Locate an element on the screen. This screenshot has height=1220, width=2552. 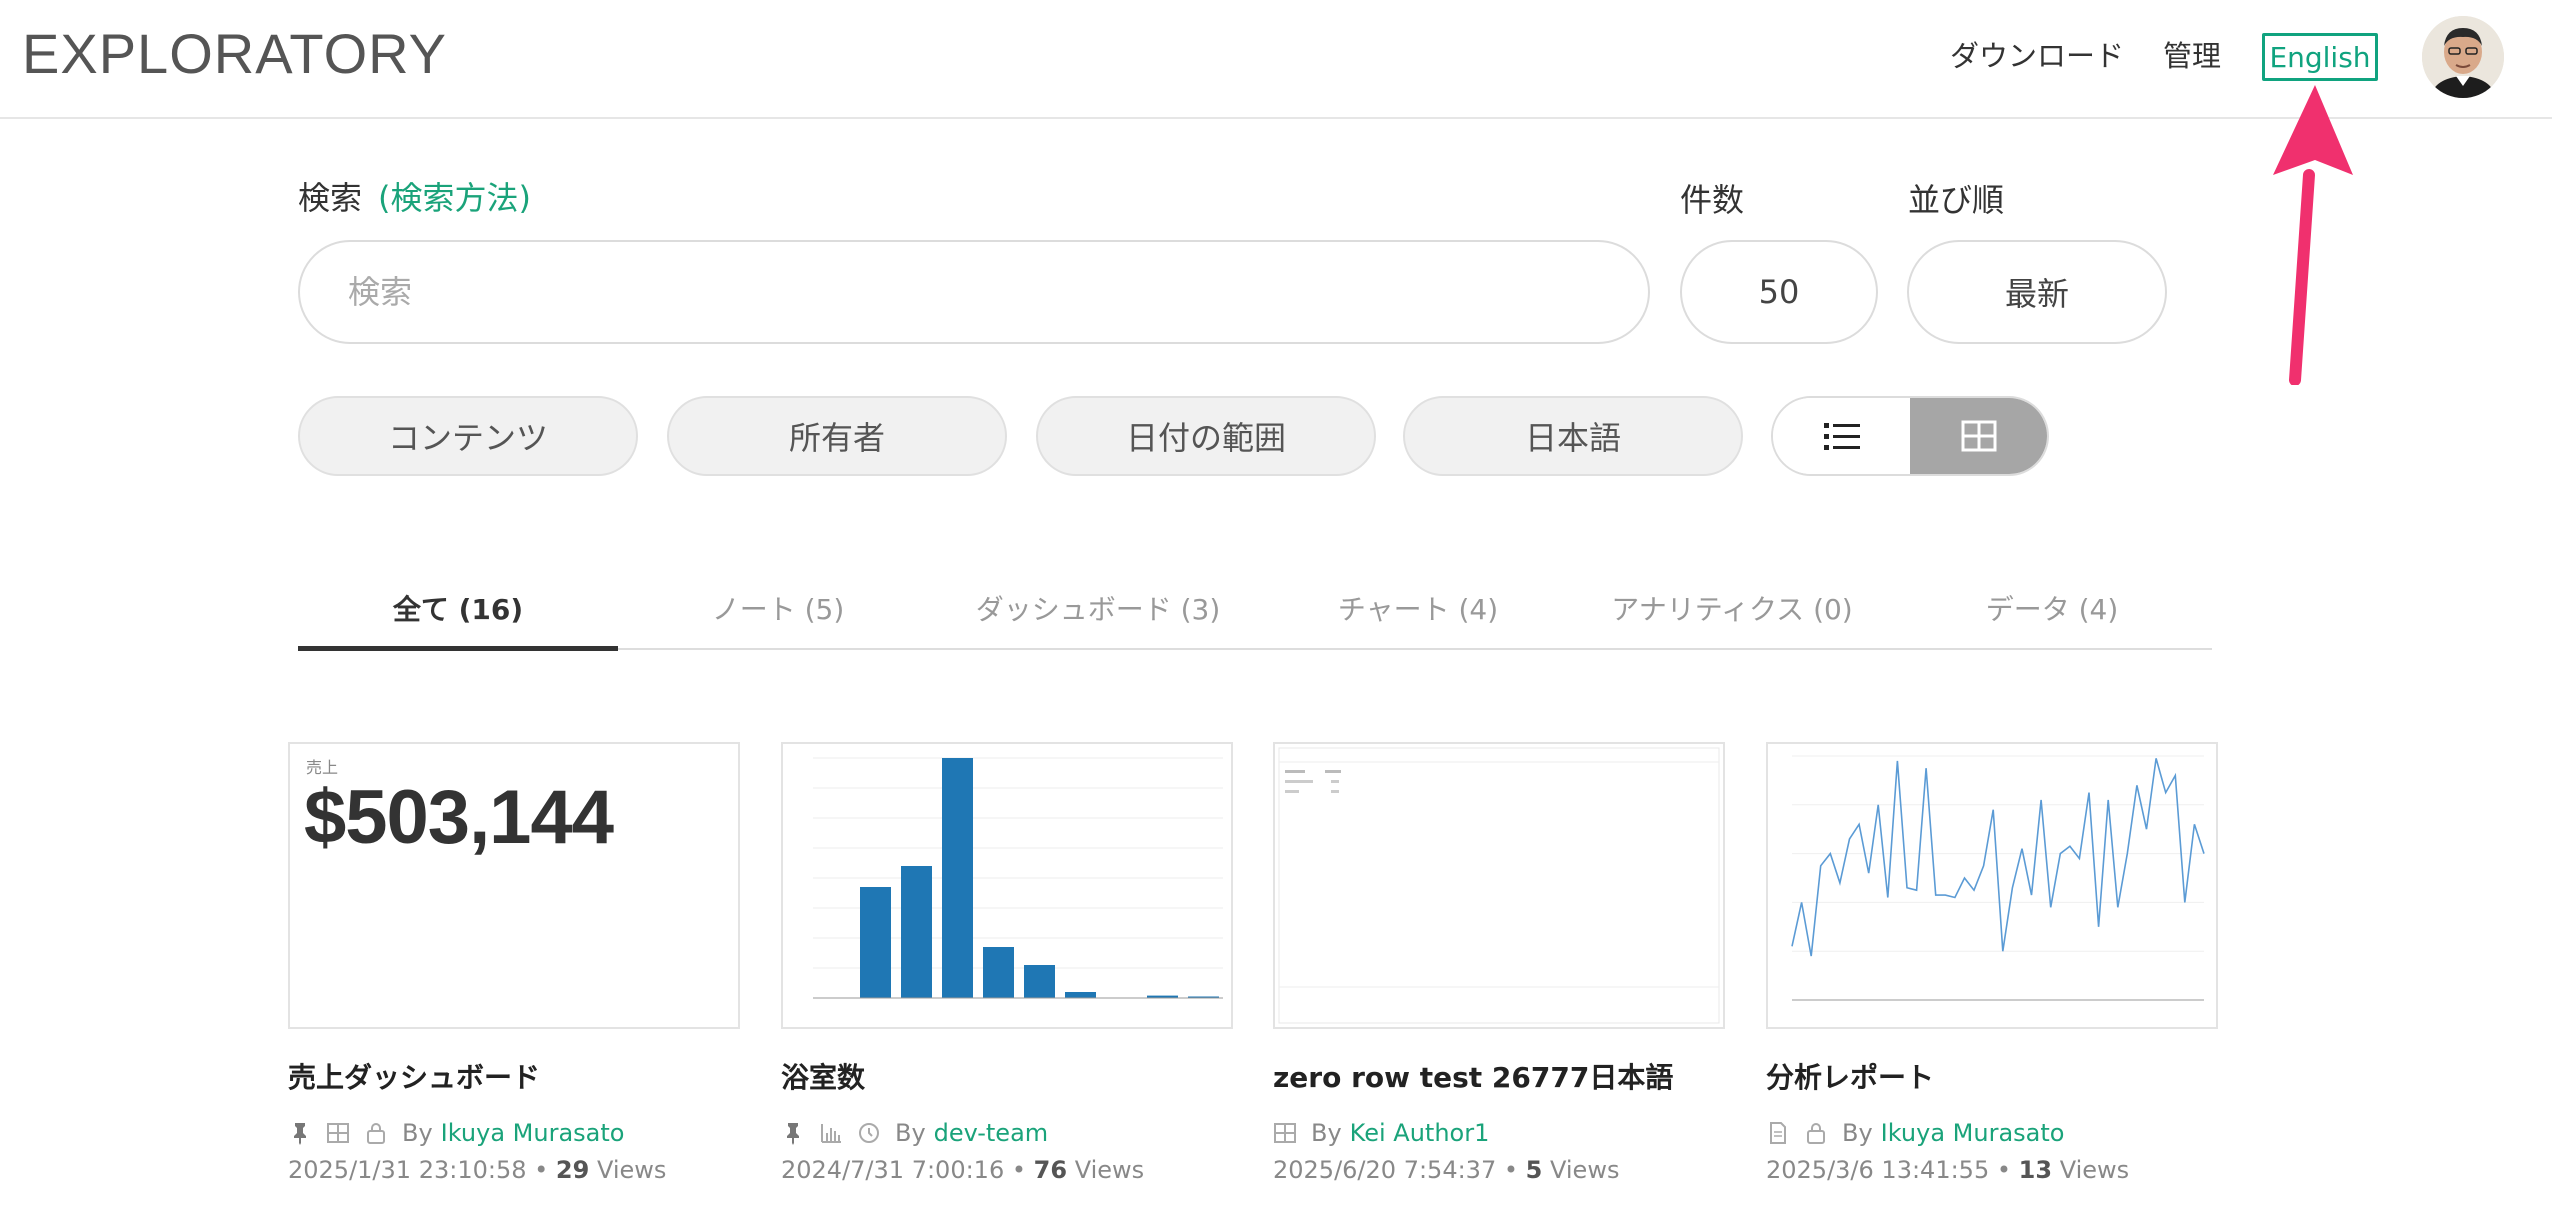
card-meta: By dev-team is located at coordinates (914, 1133).